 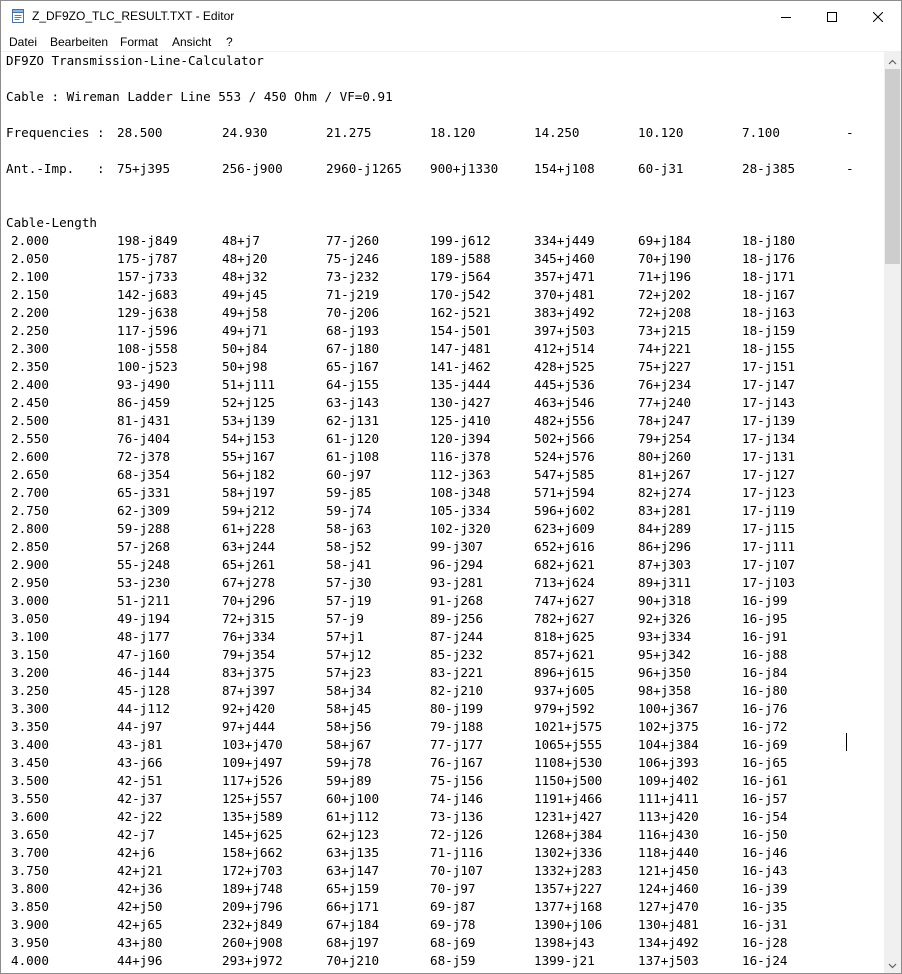 I want to click on maximize-icon, so click(x=832, y=16).